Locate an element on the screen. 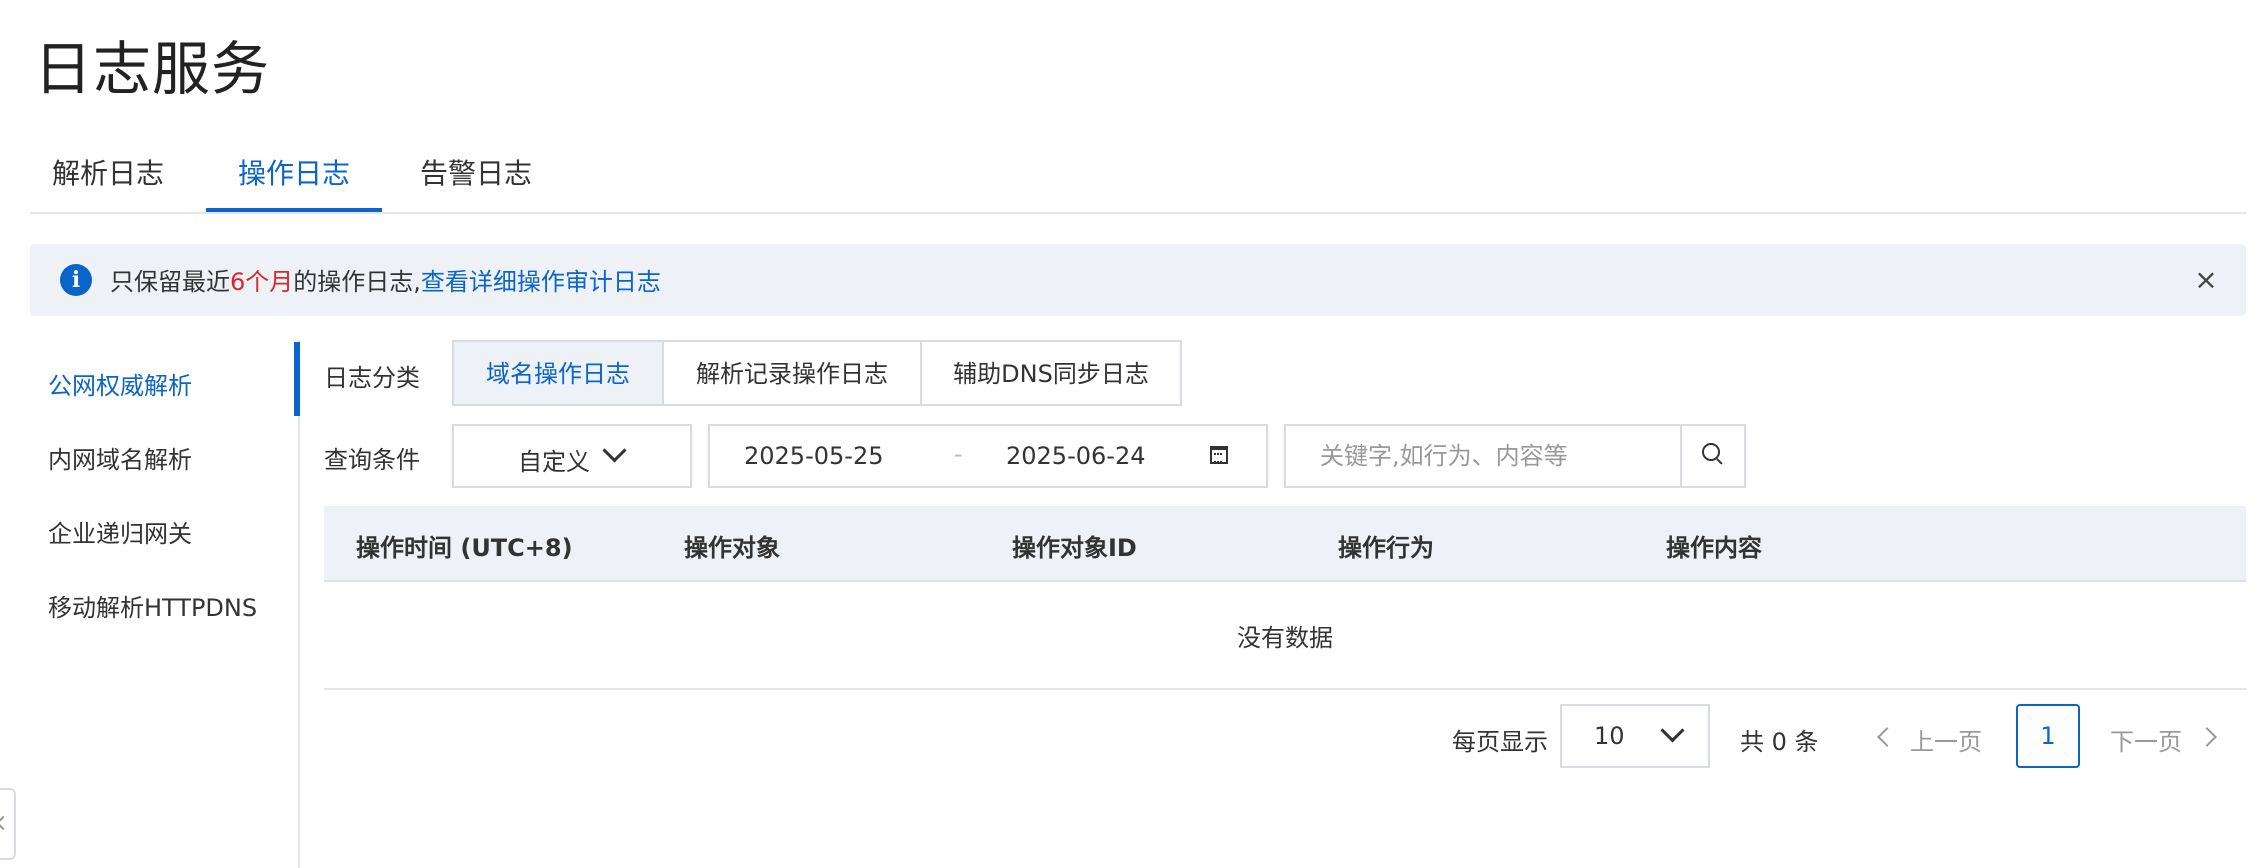  query-label: 查询条件 is located at coordinates (372, 460).